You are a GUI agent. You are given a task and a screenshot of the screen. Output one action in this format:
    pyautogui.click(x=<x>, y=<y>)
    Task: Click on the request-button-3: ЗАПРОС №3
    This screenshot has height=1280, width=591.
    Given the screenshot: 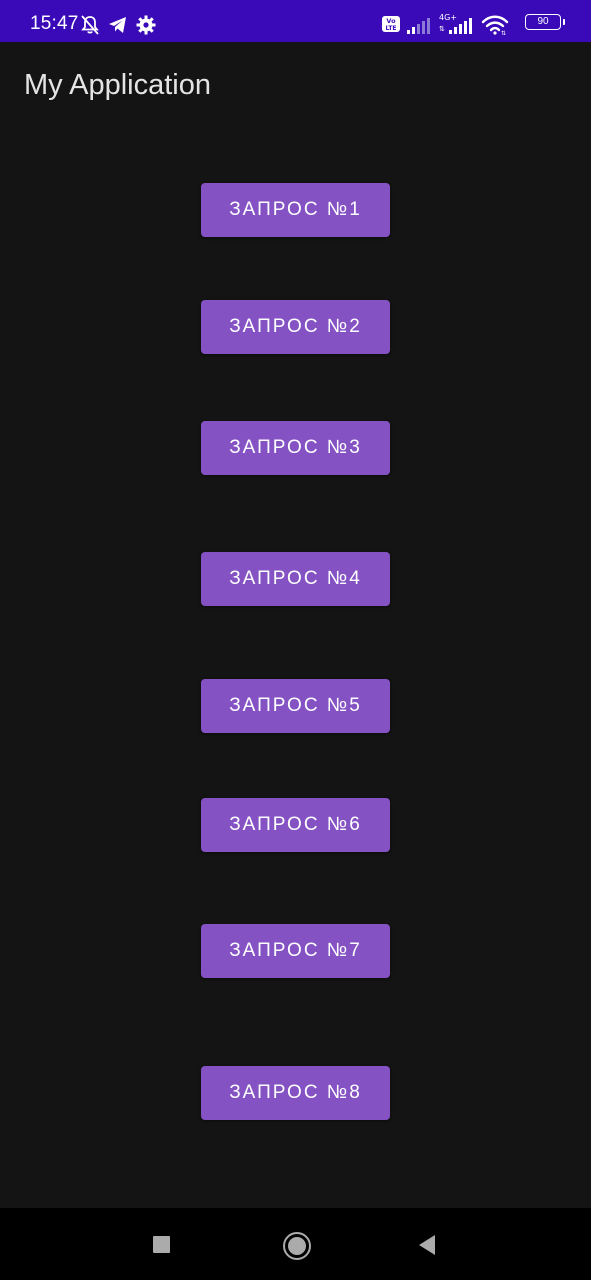 What is the action you would take?
    pyautogui.click(x=295, y=448)
    